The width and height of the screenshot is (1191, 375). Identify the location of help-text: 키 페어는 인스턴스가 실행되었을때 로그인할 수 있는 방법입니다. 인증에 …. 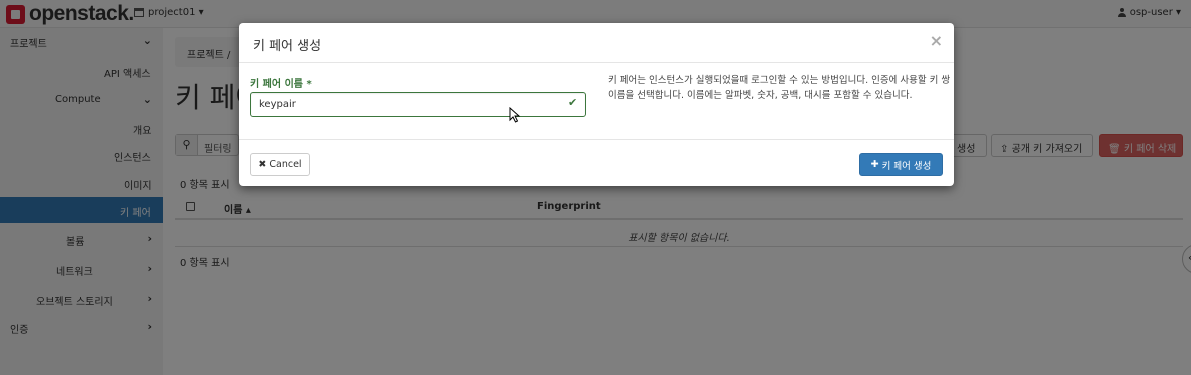
(779, 88).